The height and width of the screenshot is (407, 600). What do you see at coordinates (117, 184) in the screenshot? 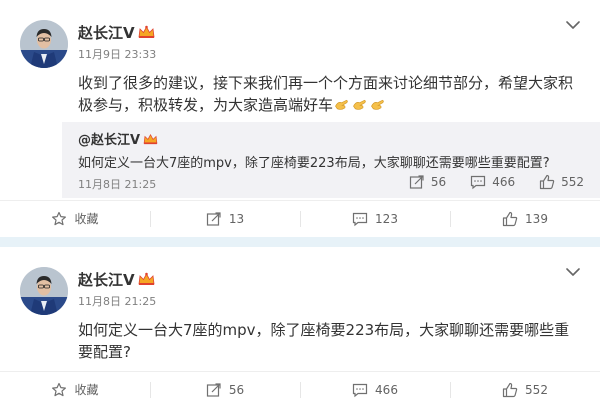
I see `repost-timestamp: 11月8日 21:25` at bounding box center [117, 184].